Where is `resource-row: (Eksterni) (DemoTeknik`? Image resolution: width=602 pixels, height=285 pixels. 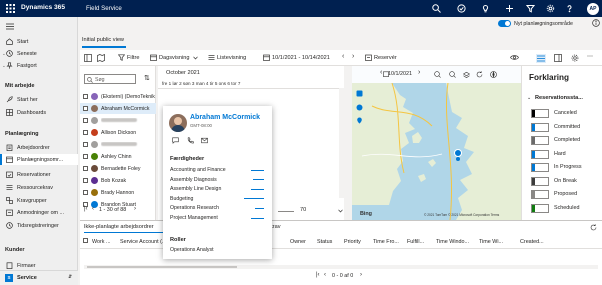
resource-row: (Eksterni) (DemoTeknik is located at coordinates (118, 96).